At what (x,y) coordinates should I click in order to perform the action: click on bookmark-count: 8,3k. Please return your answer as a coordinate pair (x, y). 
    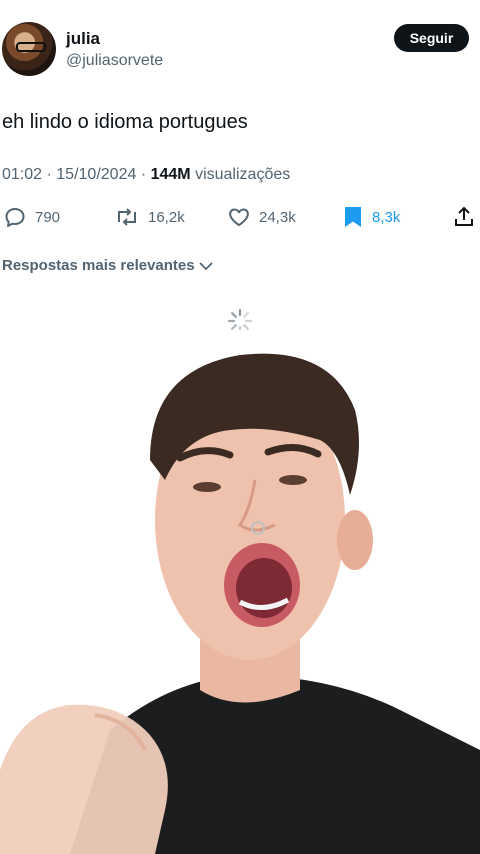
    Looking at the image, I should click on (386, 217).